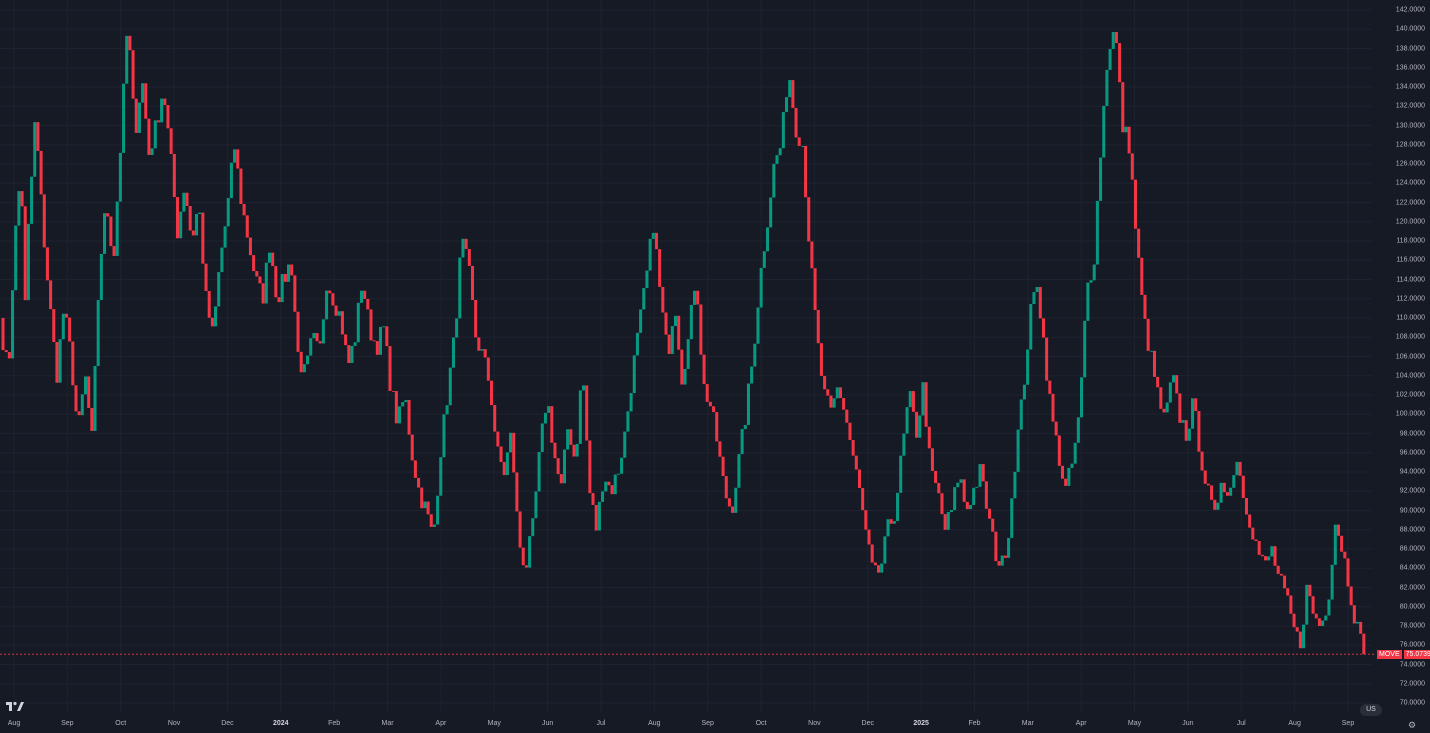  I want to click on candle-down, so click(393, 391).